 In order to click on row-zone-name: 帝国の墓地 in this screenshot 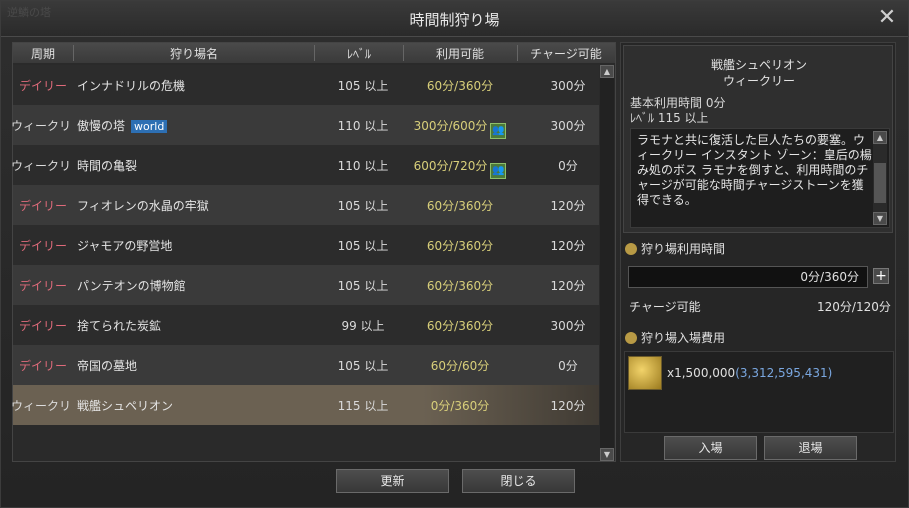, I will do `click(107, 365)`.